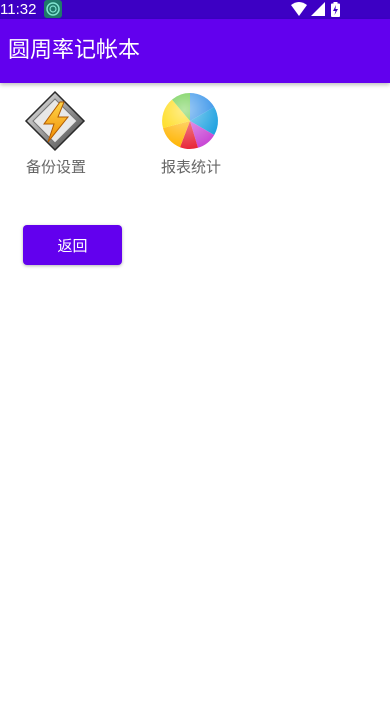 This screenshot has width=390, height=705. Describe the element at coordinates (72, 245) in the screenshot. I see `back-button: 返回` at that location.